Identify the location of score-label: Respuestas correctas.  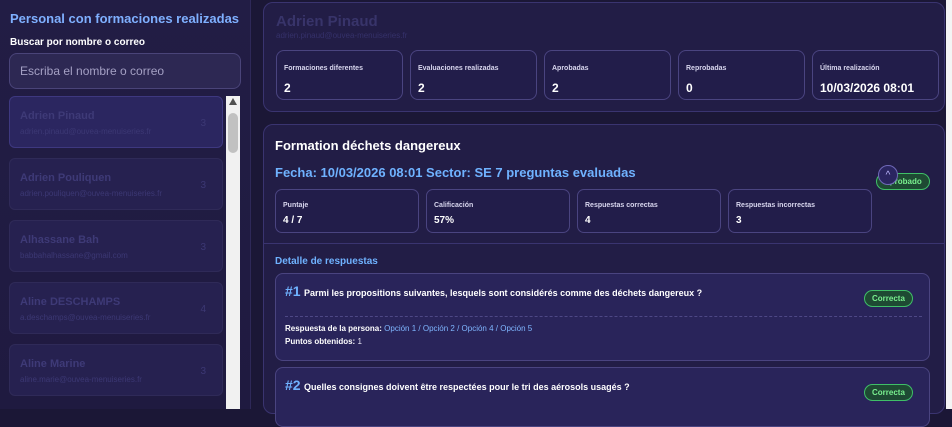
(621, 205).